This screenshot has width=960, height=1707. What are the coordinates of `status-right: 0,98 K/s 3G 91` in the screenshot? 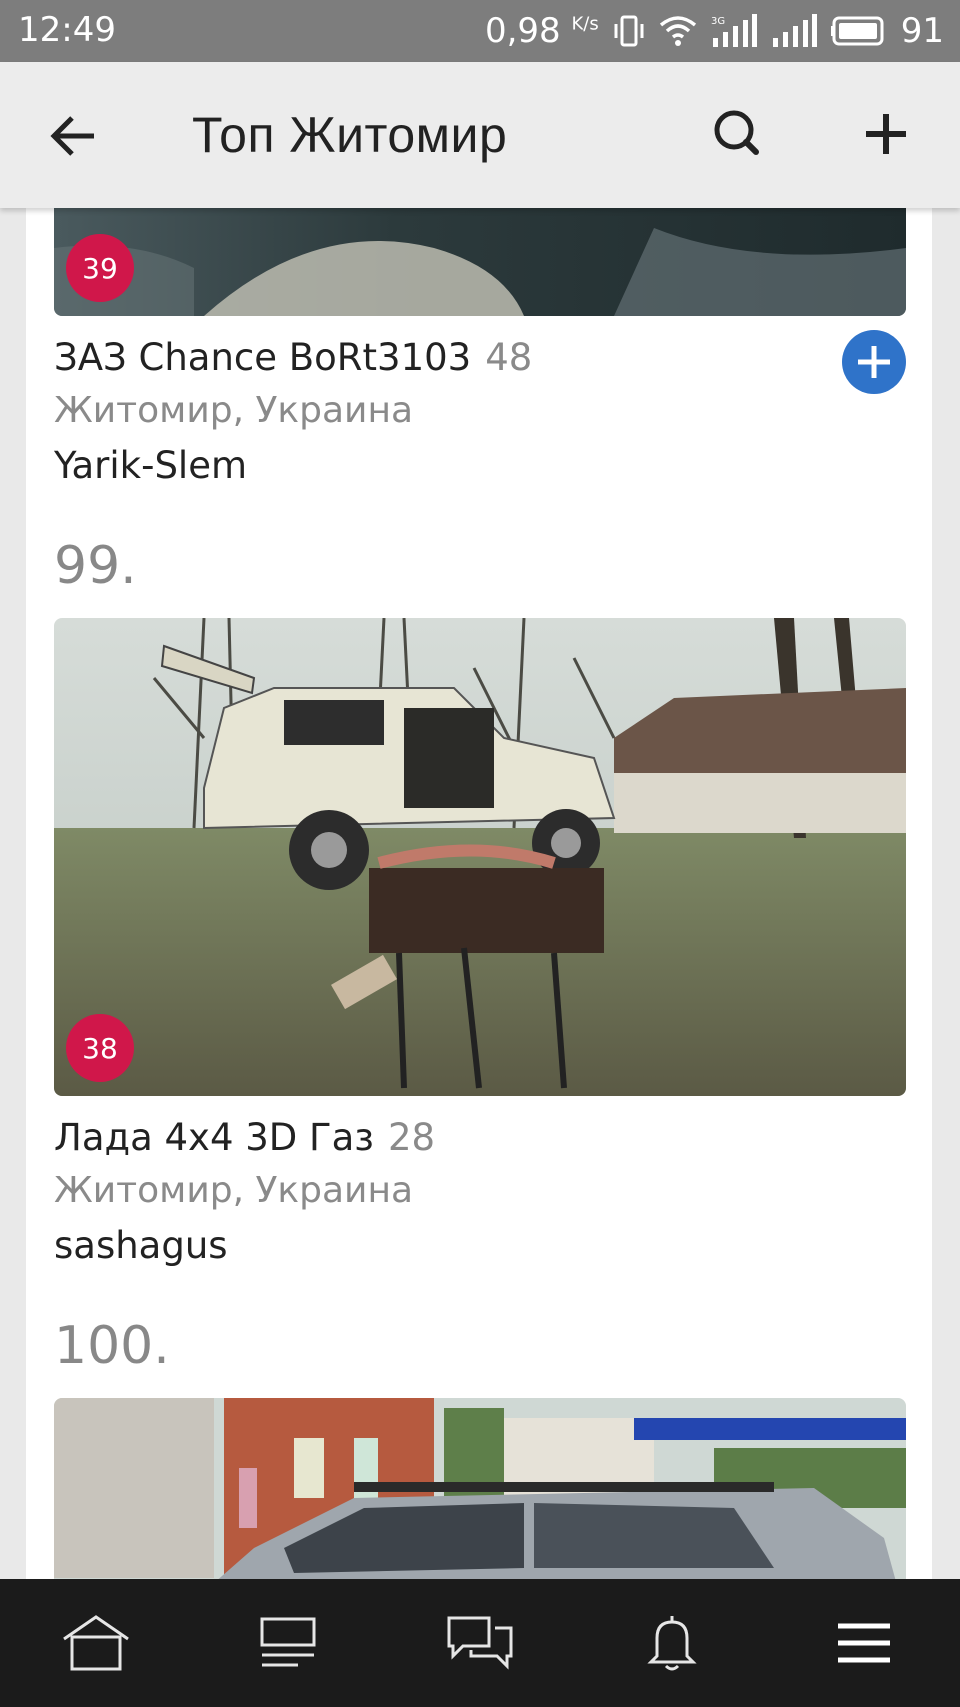 It's located at (714, 31).